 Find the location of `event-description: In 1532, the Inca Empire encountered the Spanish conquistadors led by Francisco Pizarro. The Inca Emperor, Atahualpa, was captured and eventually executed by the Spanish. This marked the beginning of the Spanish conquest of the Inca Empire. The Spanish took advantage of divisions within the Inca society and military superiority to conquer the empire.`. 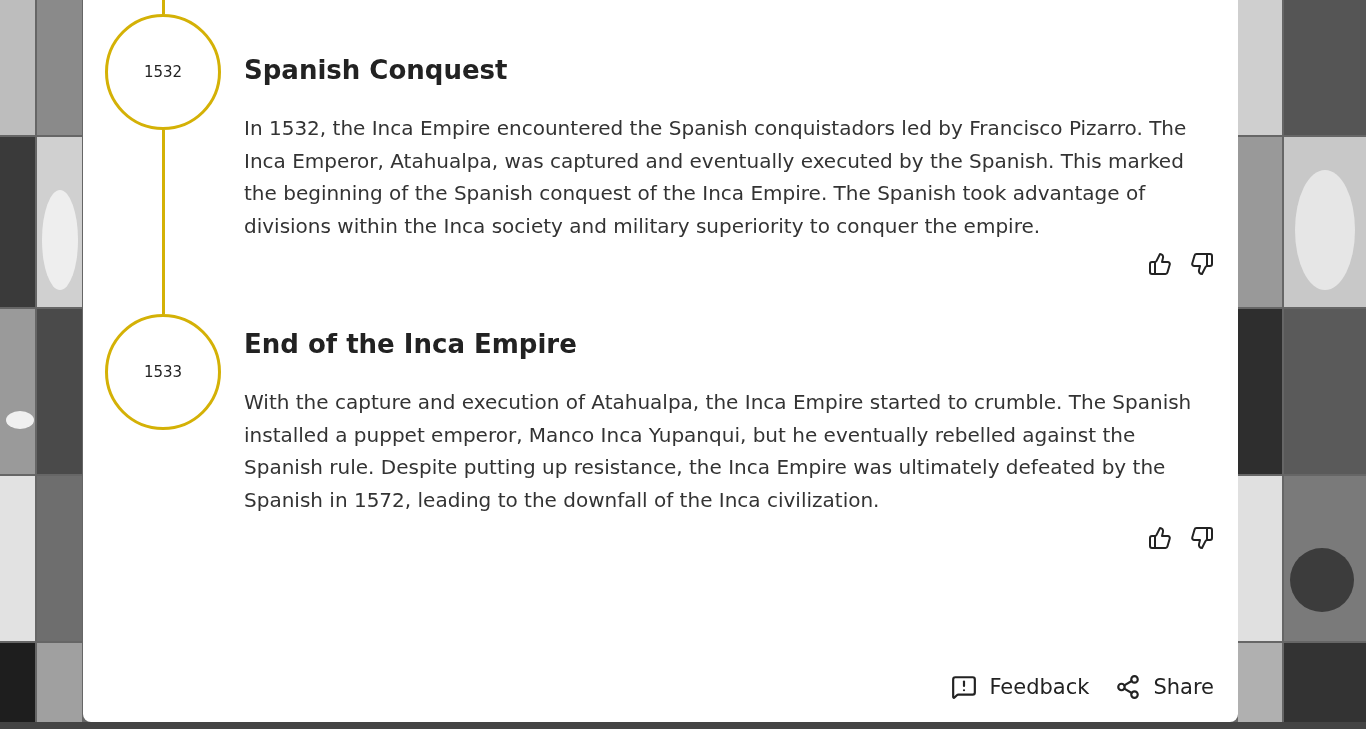

event-description: In 1532, the Inca Empire encountered the Spanish conquistadors led by Francisco Pizarro. The Inca Emperor, Atahualpa, was captured and eventually executed by the Spanish. This marked the beginning of the Spanish conquest of the Inca Empire. The Spanish took advantage of divisions within the Inca society and military superiority to conquer the empire. is located at coordinates (716, 177).